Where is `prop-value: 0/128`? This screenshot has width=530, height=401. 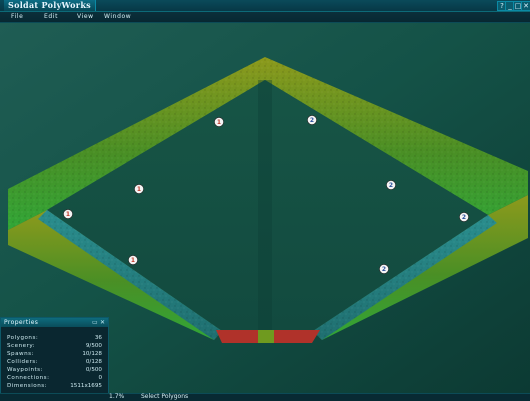
prop-value: 0/128 is located at coordinates (93, 362).